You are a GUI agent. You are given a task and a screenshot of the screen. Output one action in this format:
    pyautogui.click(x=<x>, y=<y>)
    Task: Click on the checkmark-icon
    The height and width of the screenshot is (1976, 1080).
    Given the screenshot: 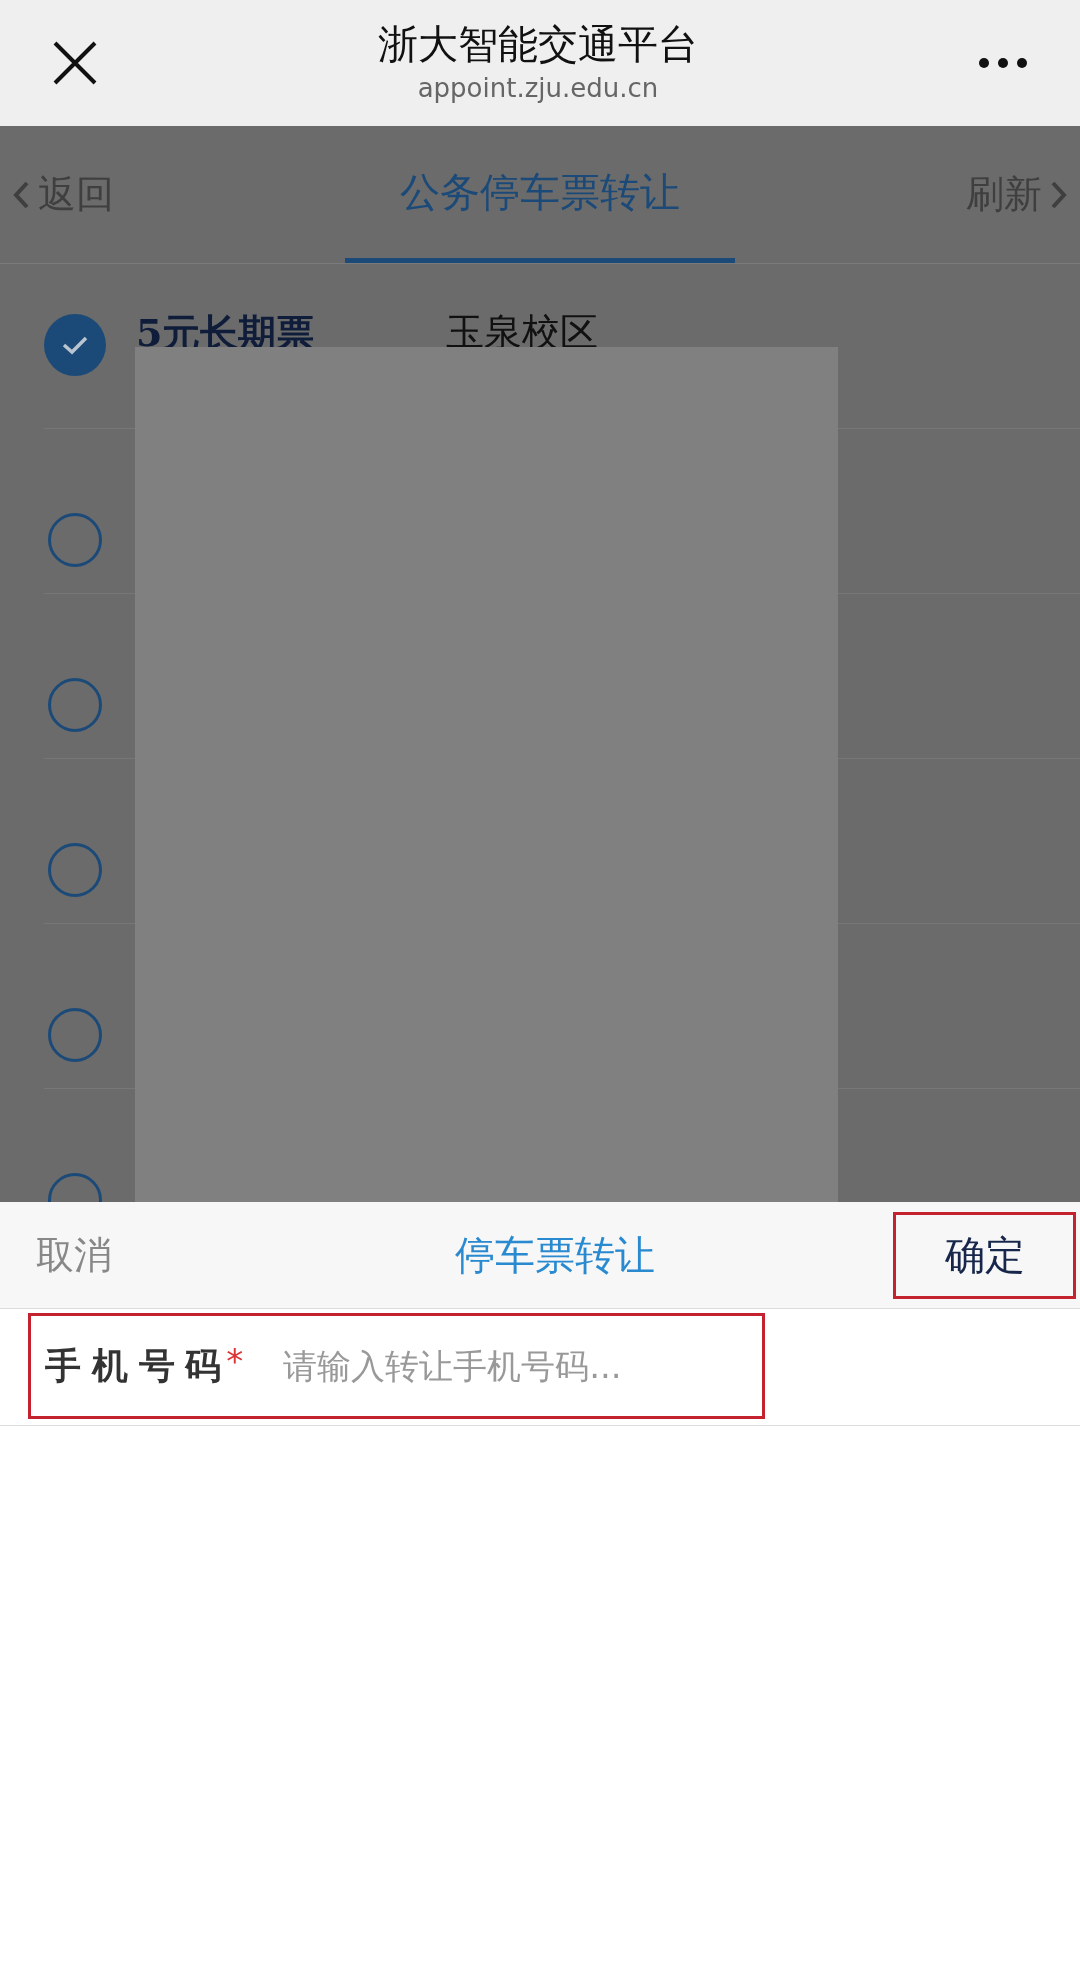 What is the action you would take?
    pyautogui.click(x=75, y=345)
    